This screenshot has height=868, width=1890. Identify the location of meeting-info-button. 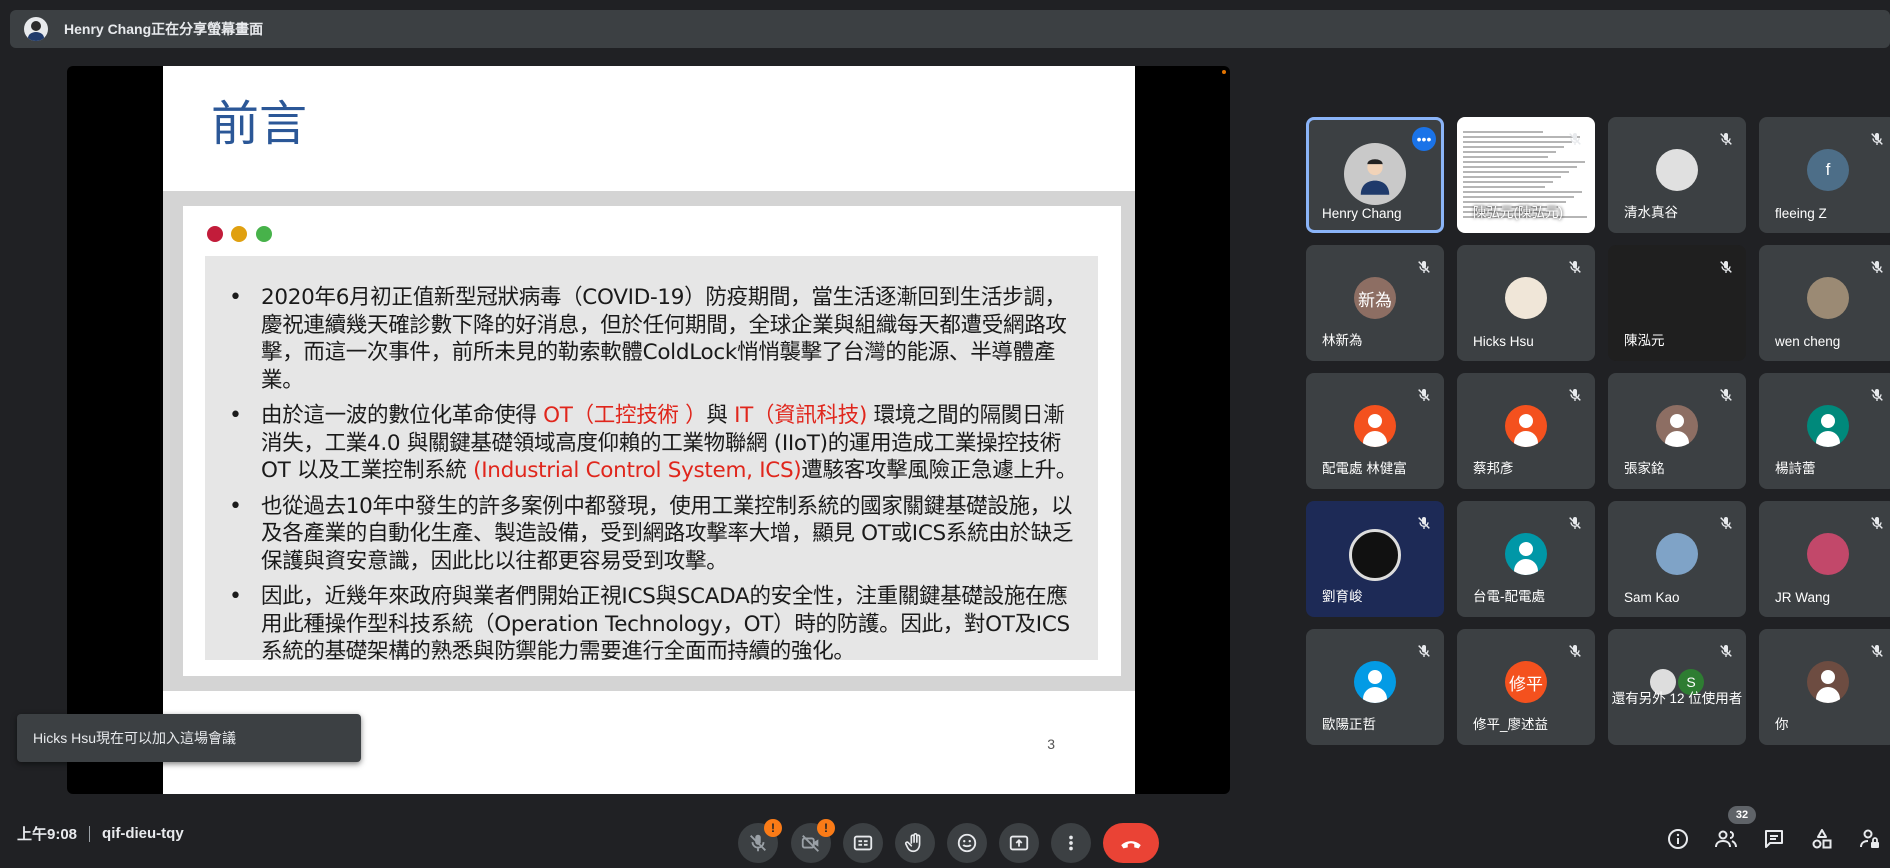
(1678, 839).